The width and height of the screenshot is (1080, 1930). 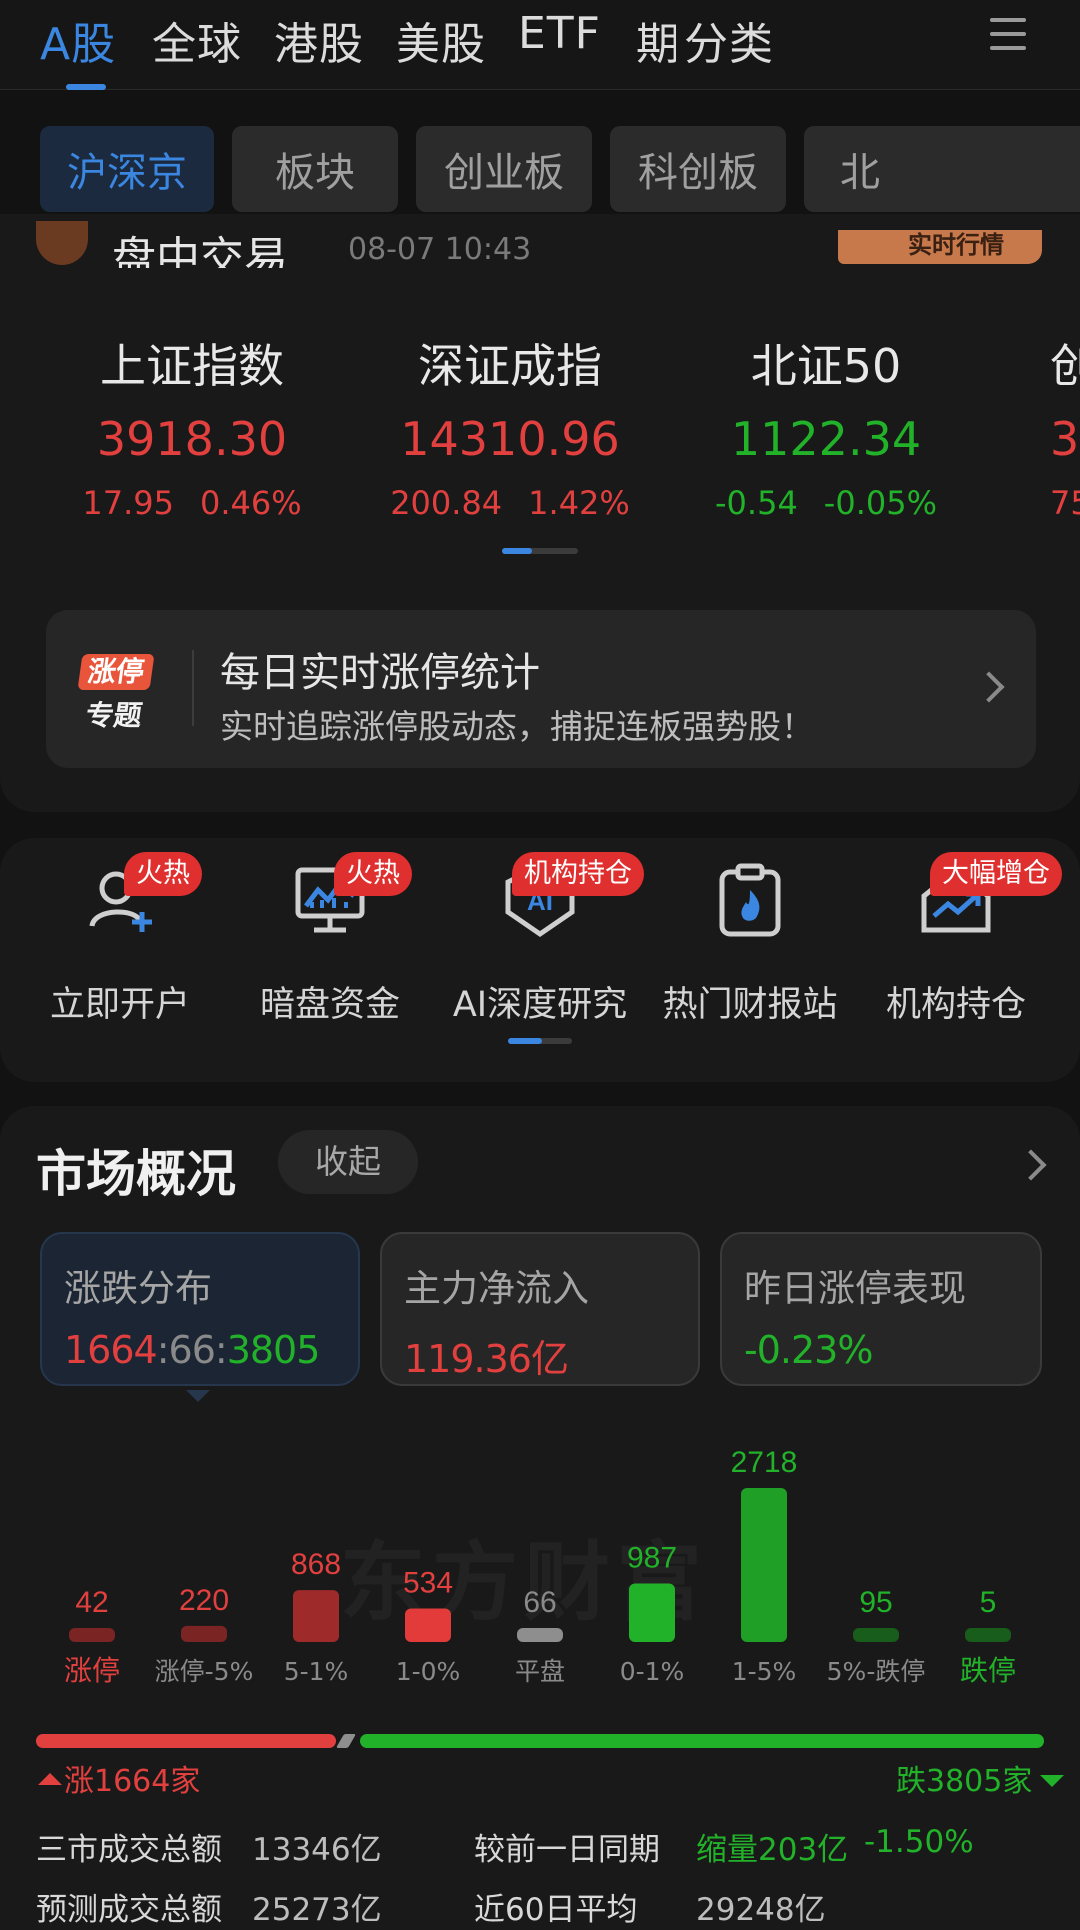 I want to click on index-sh: 上证指数 3918.30 17.95 0.46%, so click(x=192, y=426).